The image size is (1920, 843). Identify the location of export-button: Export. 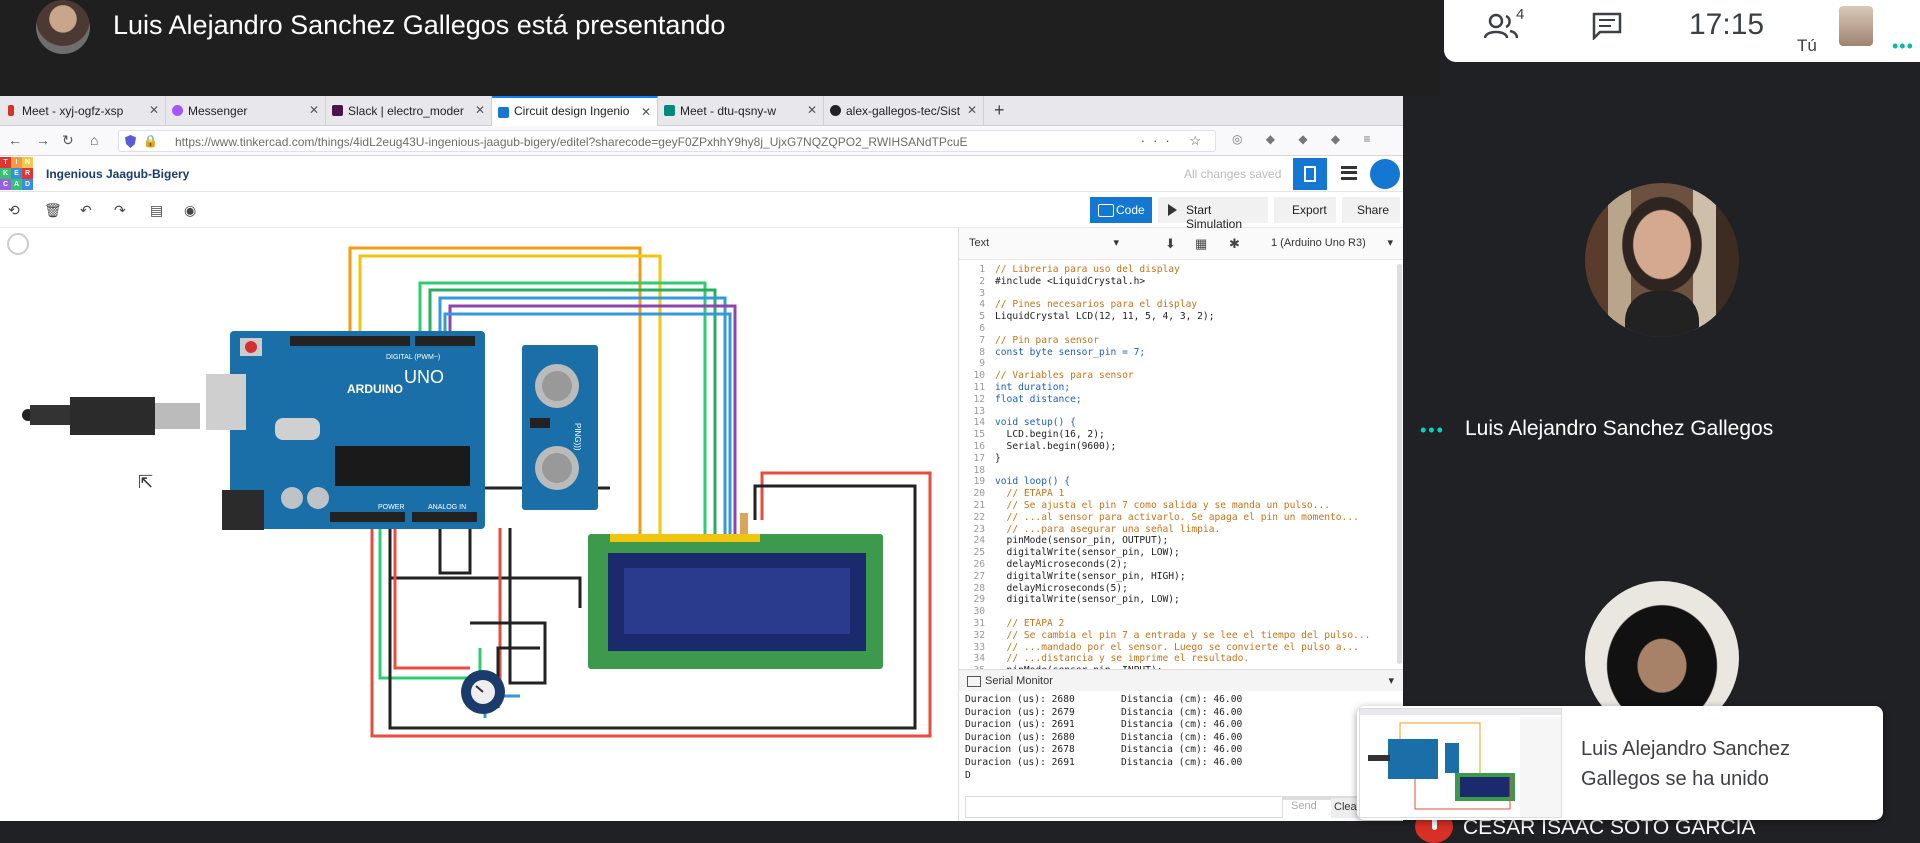
(1305, 210).